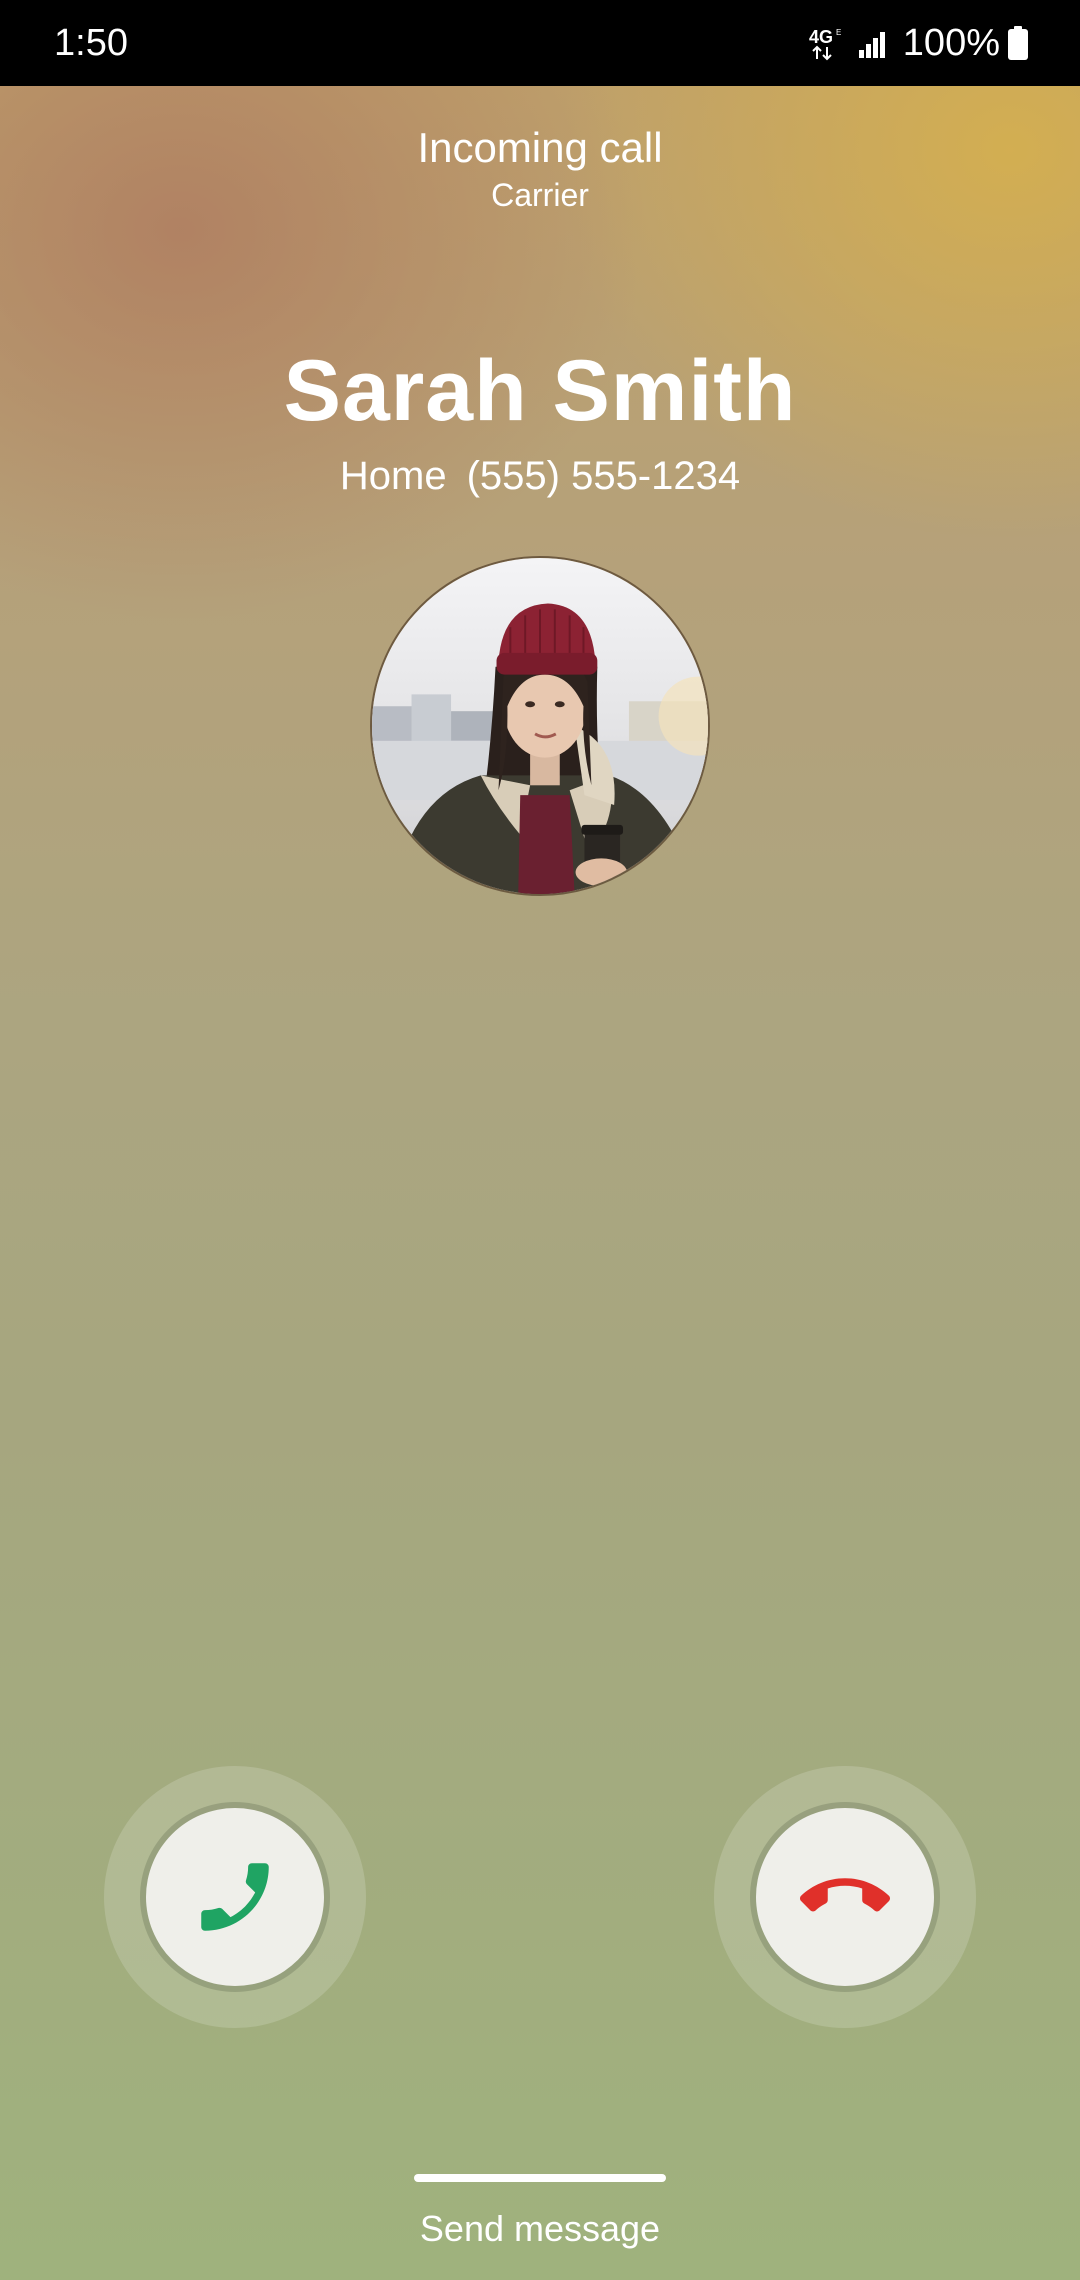  Describe the element at coordinates (540, 2178) in the screenshot. I see `send-message-swipe-handle` at that location.